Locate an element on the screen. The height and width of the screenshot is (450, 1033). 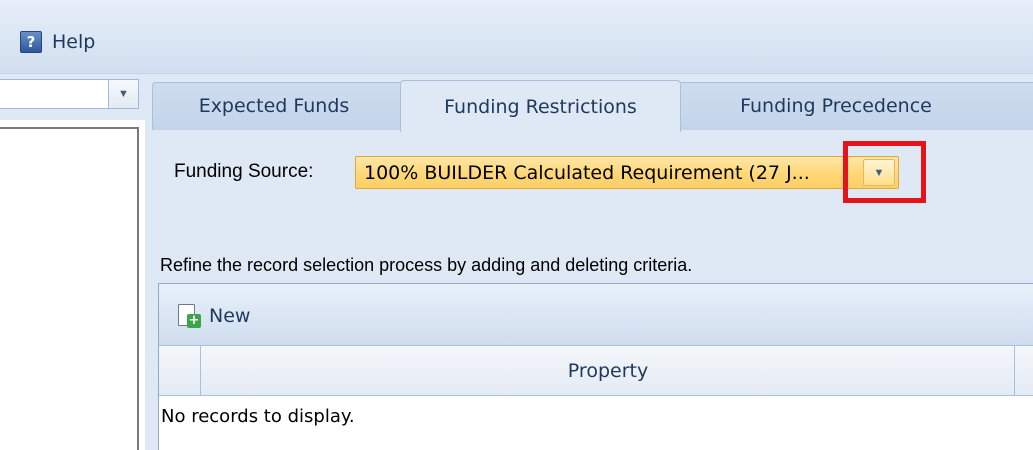
new-button: + New is located at coordinates (213, 316).